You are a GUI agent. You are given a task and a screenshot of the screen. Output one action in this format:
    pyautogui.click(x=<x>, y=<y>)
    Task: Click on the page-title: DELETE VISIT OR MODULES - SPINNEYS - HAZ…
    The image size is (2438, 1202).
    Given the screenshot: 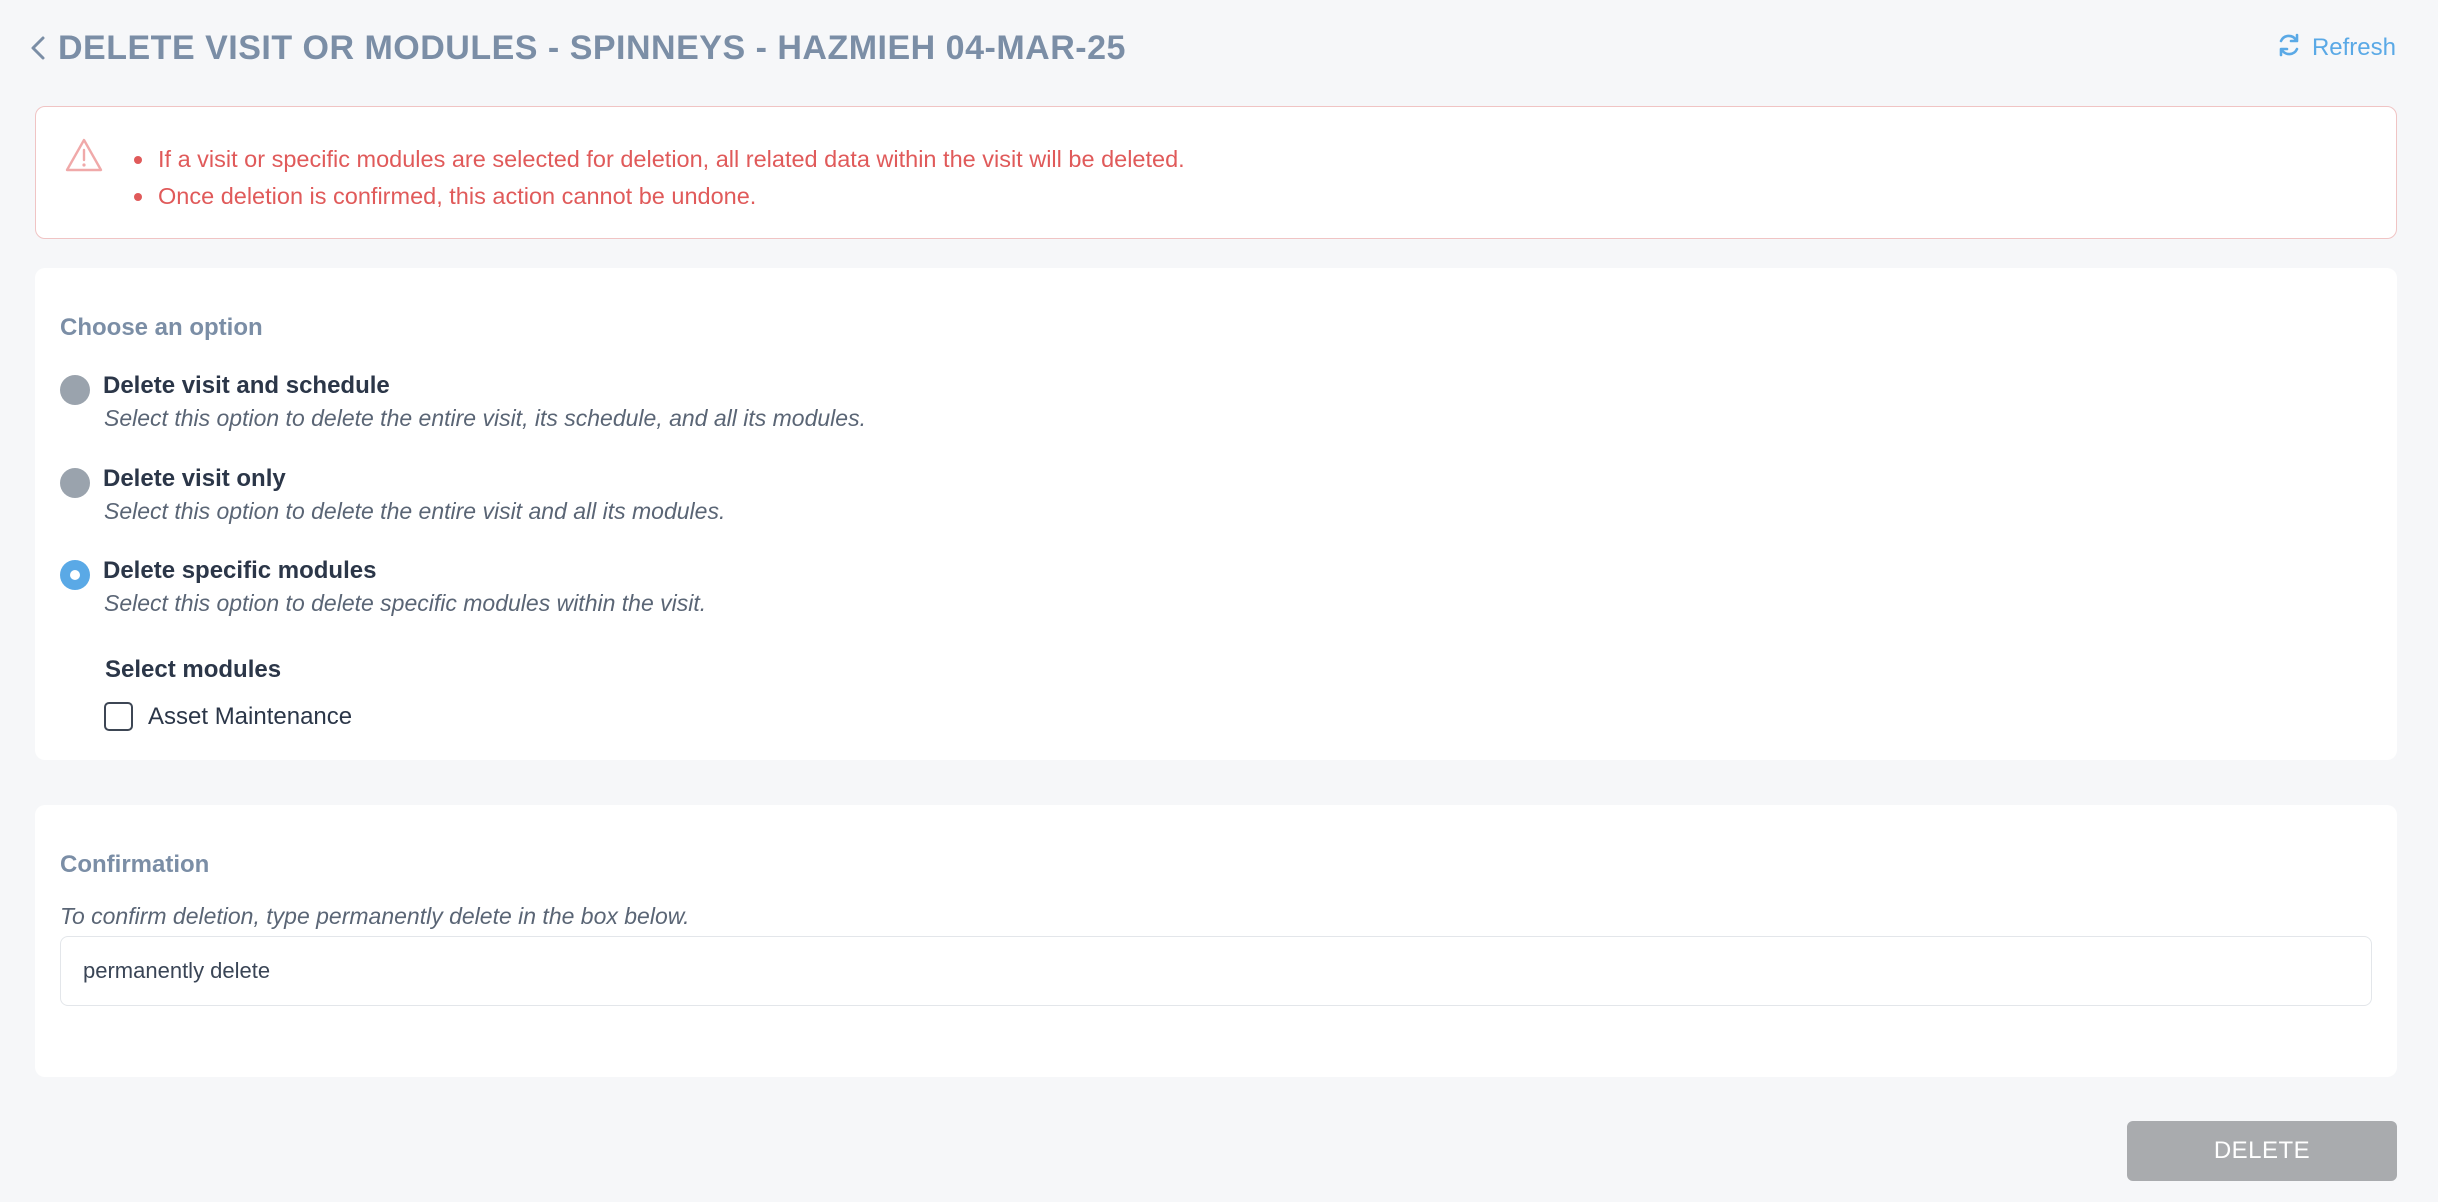 What is the action you would take?
    pyautogui.click(x=592, y=47)
    